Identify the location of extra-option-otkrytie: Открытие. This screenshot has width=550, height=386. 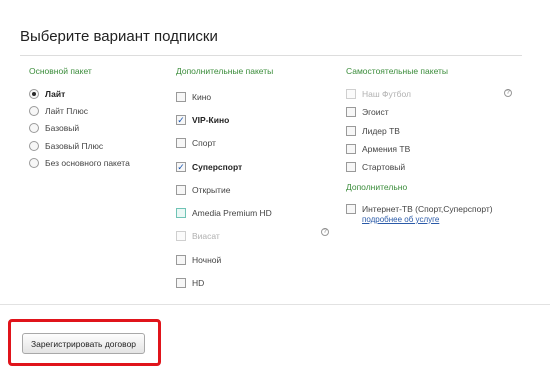
(258, 189).